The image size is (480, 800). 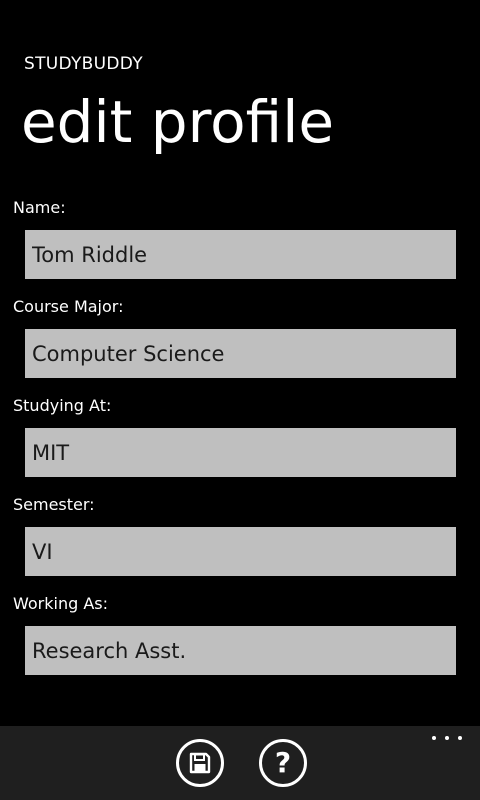 I want to click on semester-field-group: Semester:, so click(x=240, y=542).